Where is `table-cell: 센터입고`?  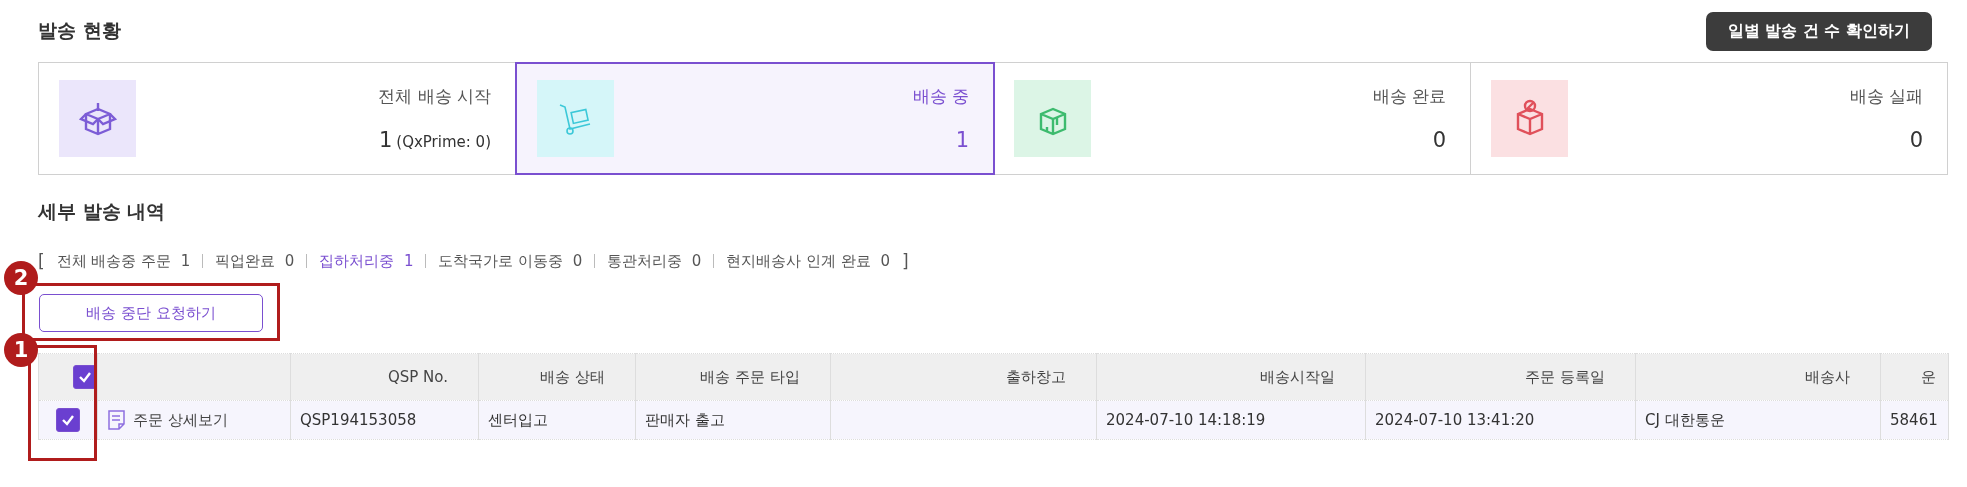 table-cell: 센터입고 is located at coordinates (518, 419).